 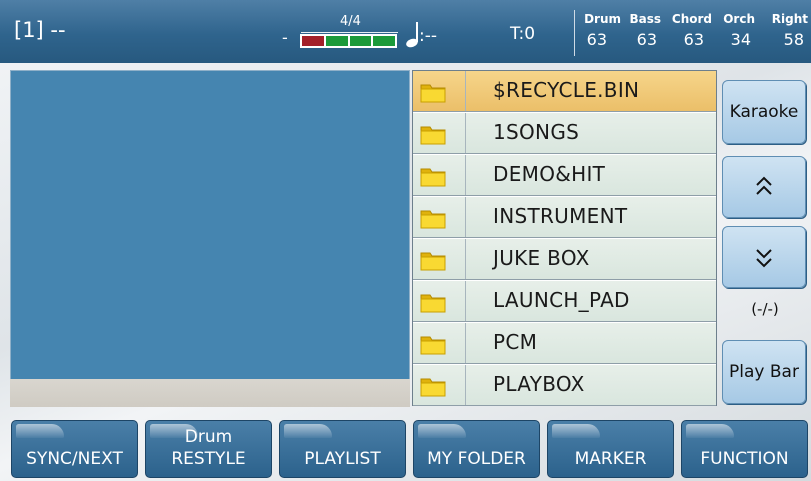 I want to click on page-down-button, so click(x=764, y=257).